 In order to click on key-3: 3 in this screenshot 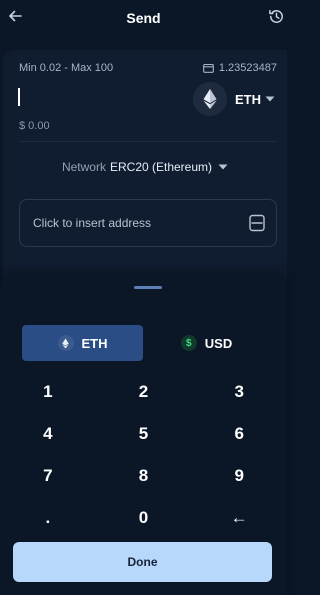, I will do `click(239, 392)`.